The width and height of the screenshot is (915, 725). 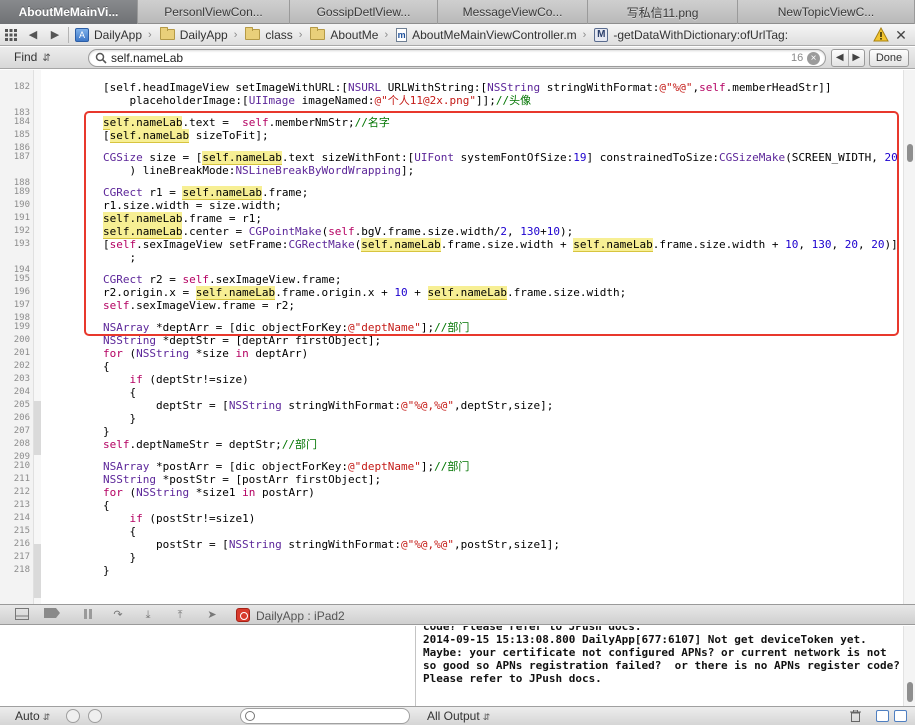 I want to click on done-button: Done, so click(x=889, y=58).